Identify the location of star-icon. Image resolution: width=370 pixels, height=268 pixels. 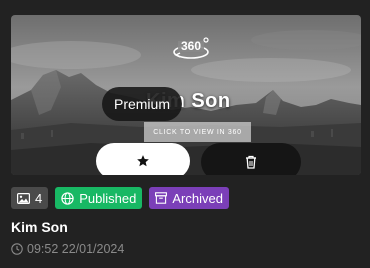
(143, 161).